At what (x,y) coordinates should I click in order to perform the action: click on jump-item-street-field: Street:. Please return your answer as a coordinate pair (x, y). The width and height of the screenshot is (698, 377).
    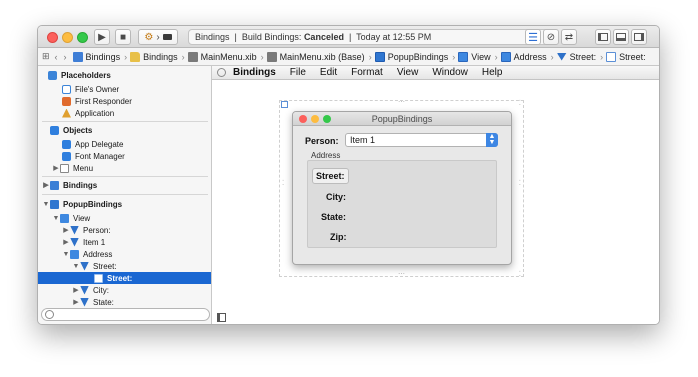
    Looking at the image, I should click on (626, 56).